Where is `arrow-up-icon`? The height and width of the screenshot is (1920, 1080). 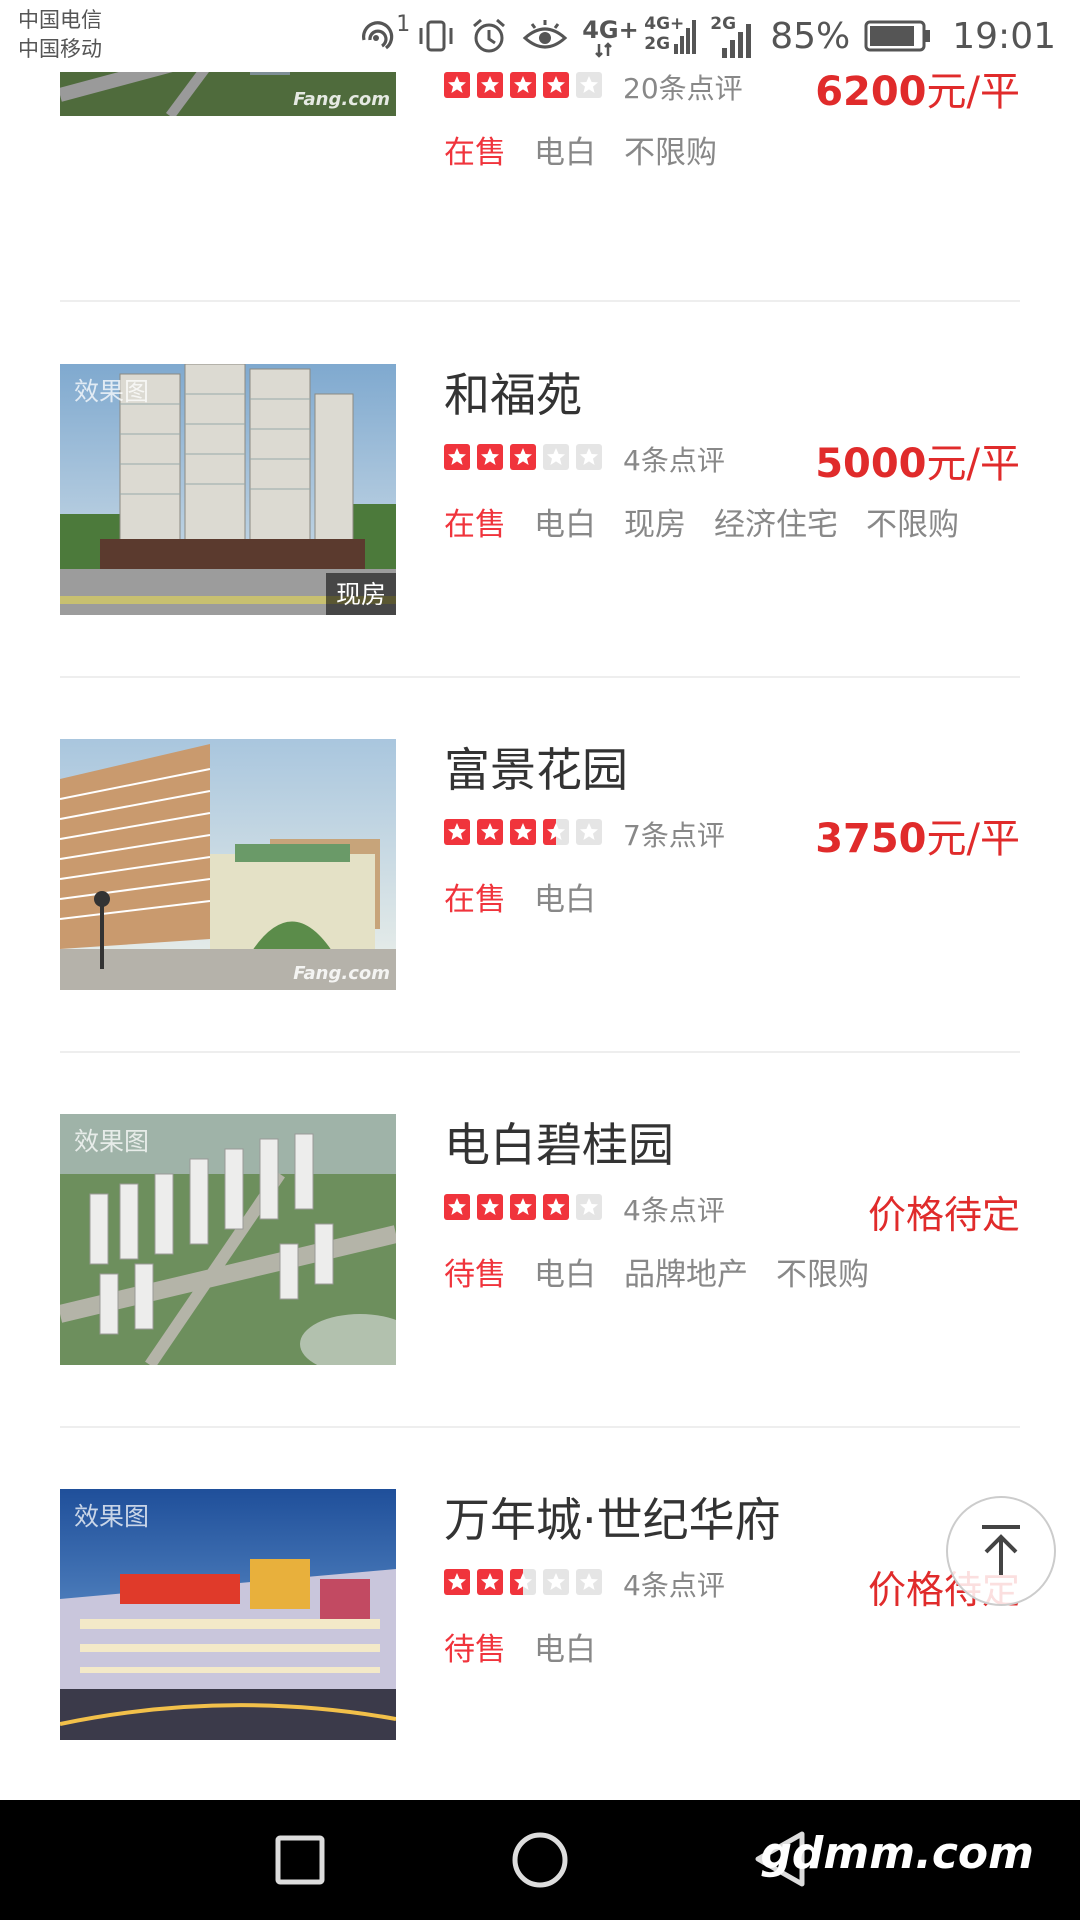
arrow-up-icon is located at coordinates (1001, 1550).